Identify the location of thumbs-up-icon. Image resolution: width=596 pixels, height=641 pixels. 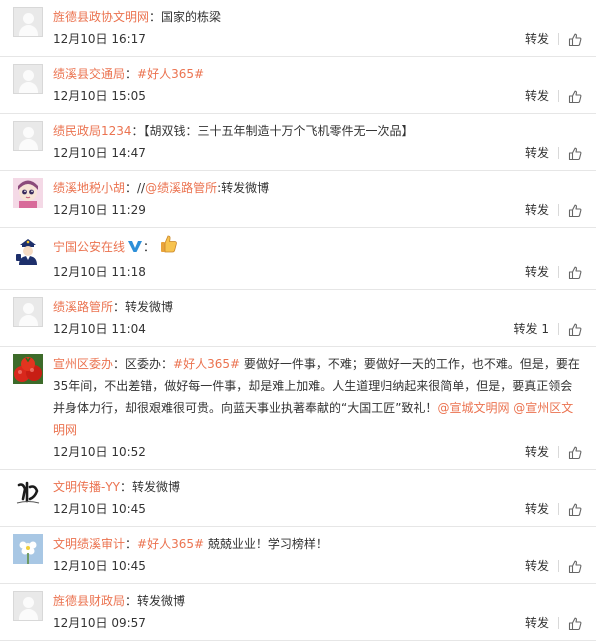
(169, 247).